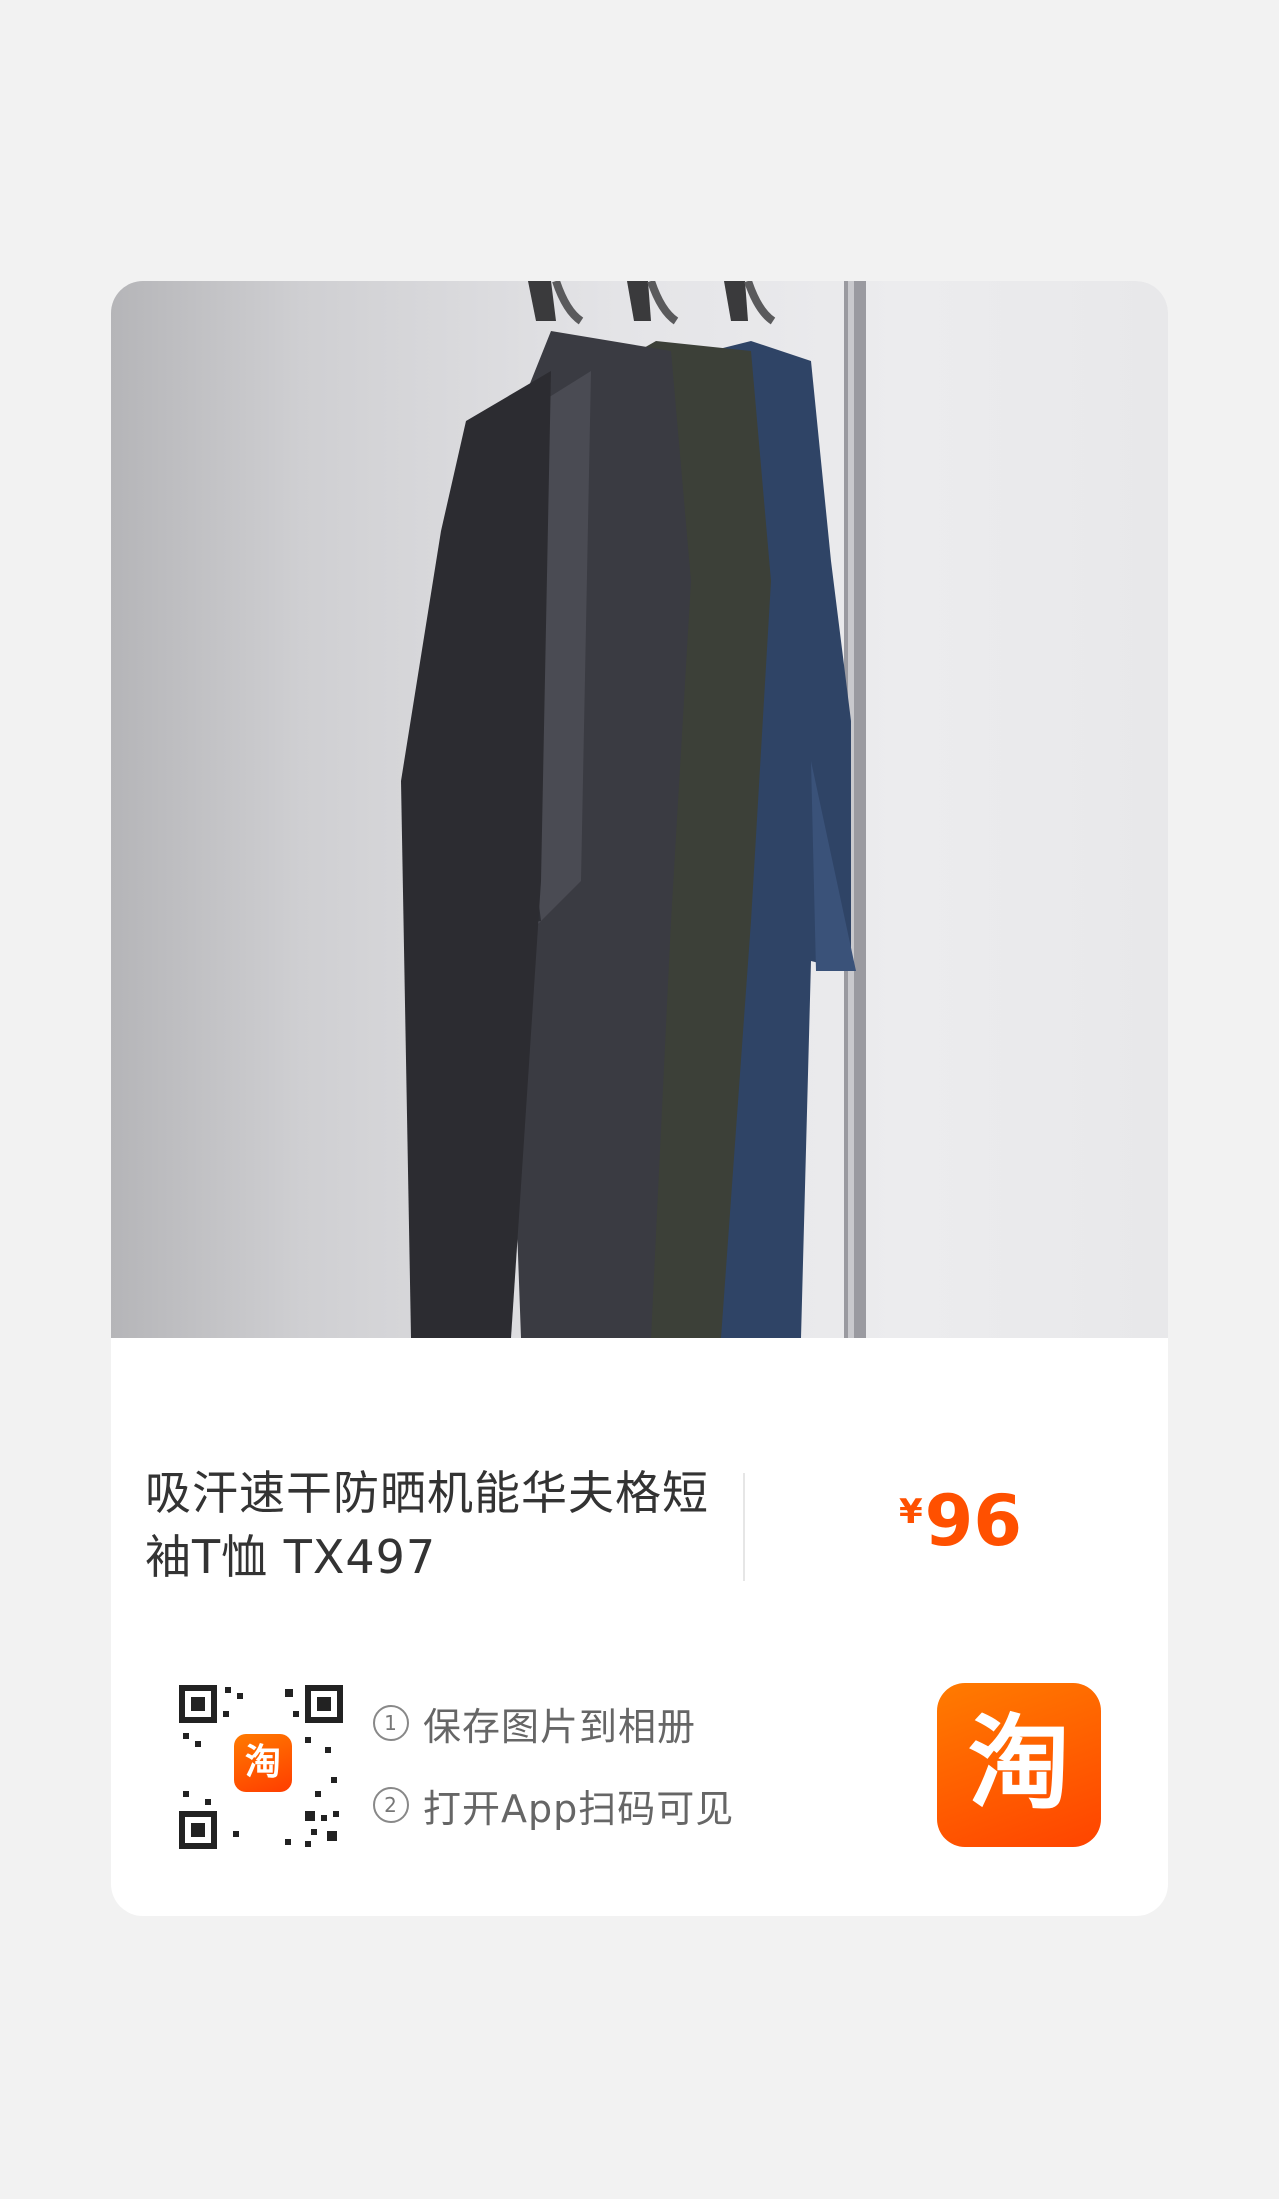  What do you see at coordinates (744, 1527) in the screenshot?
I see `divider` at bounding box center [744, 1527].